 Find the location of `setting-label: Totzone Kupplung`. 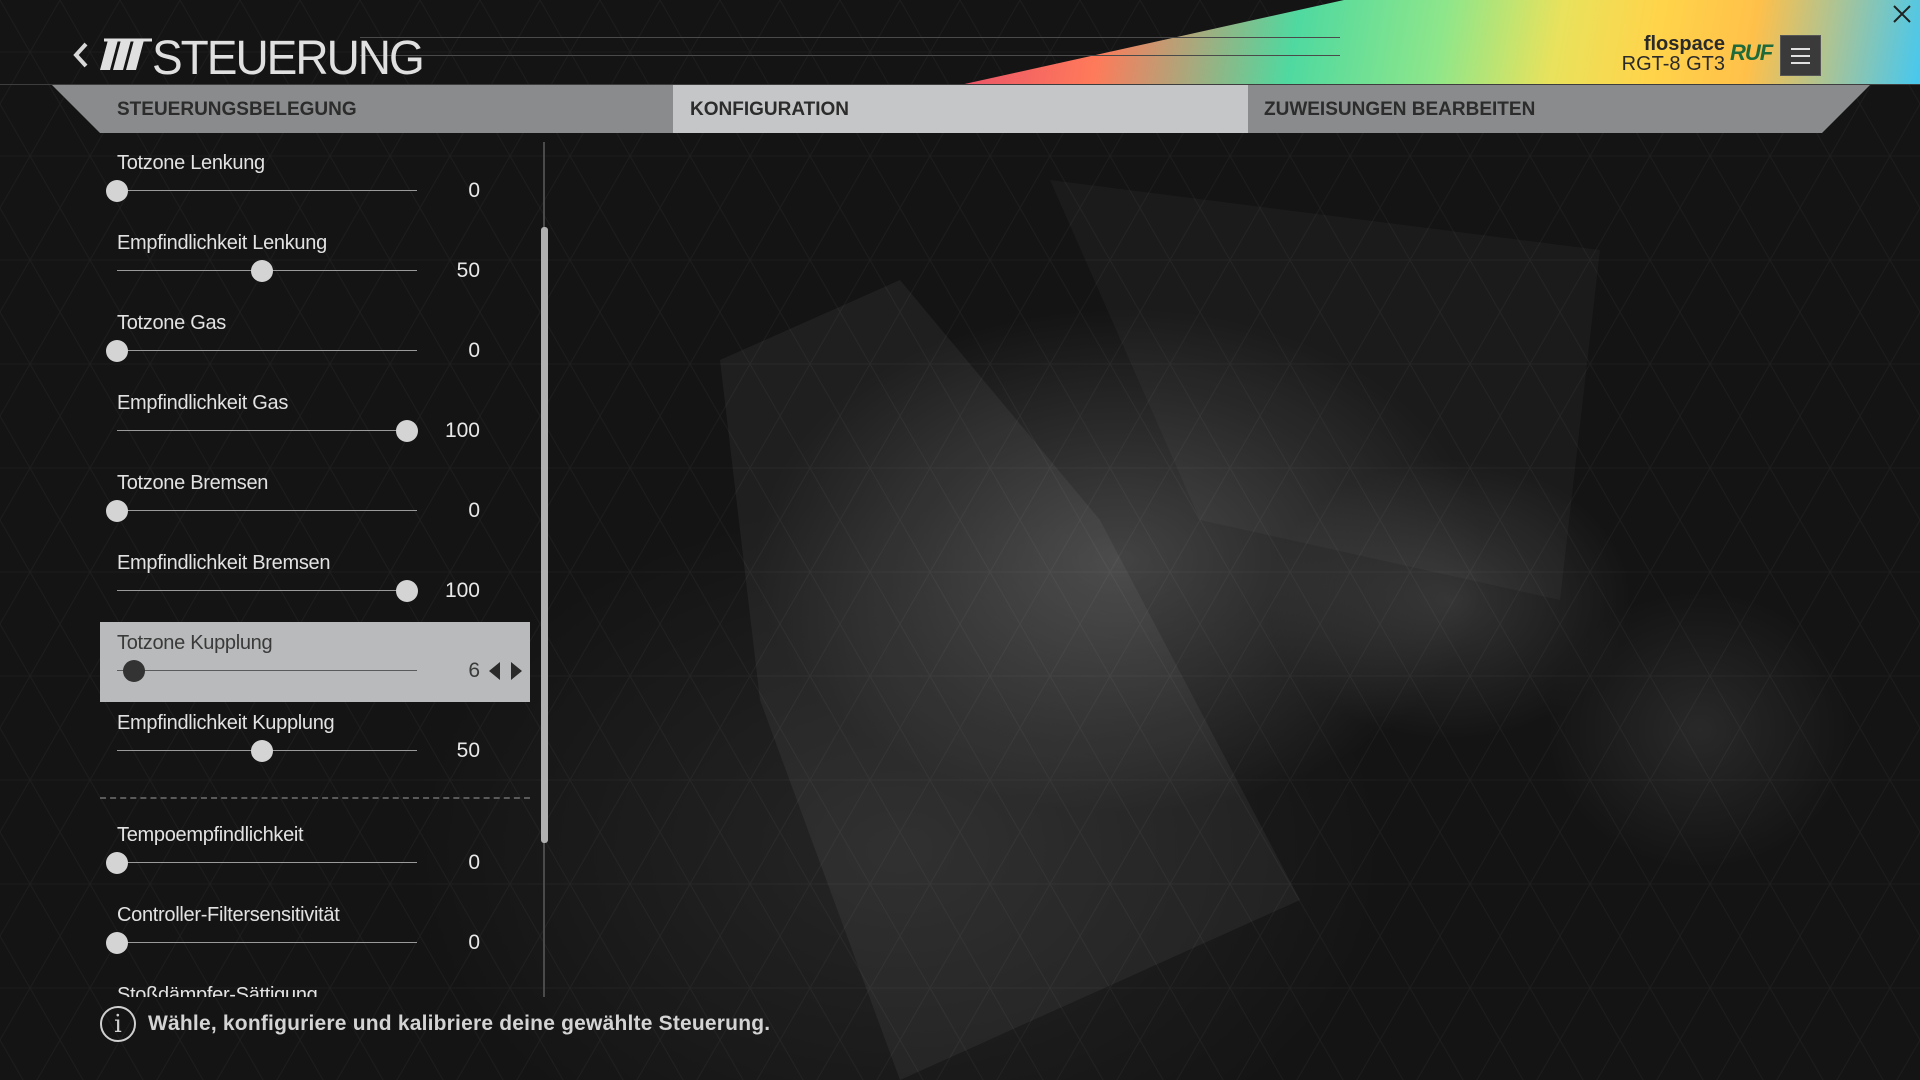

setting-label: Totzone Kupplung is located at coordinates (195, 643).